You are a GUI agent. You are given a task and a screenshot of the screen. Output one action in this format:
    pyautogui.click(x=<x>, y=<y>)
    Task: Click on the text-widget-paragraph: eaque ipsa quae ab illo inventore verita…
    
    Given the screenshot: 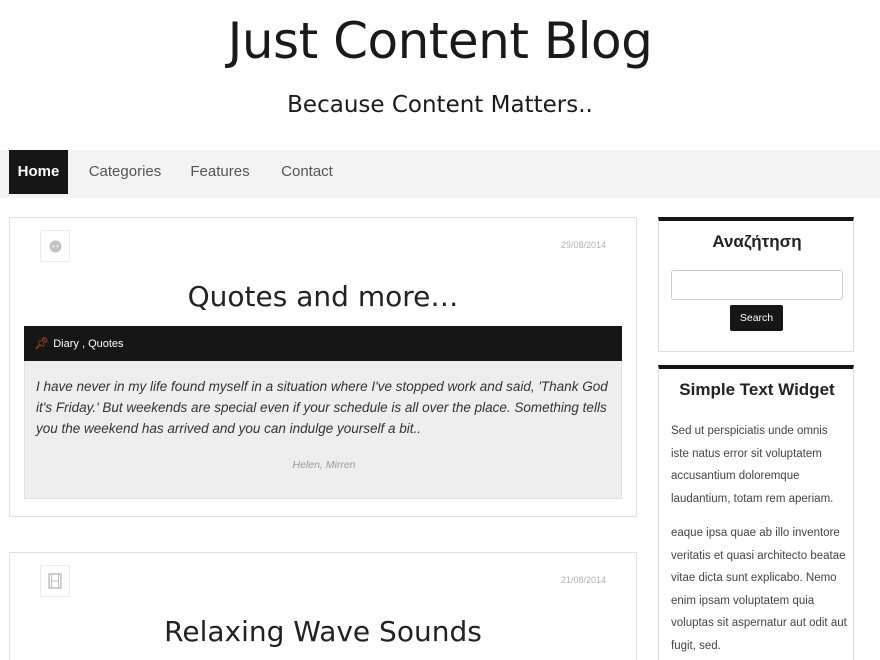 What is the action you would take?
    pyautogui.click(x=759, y=589)
    